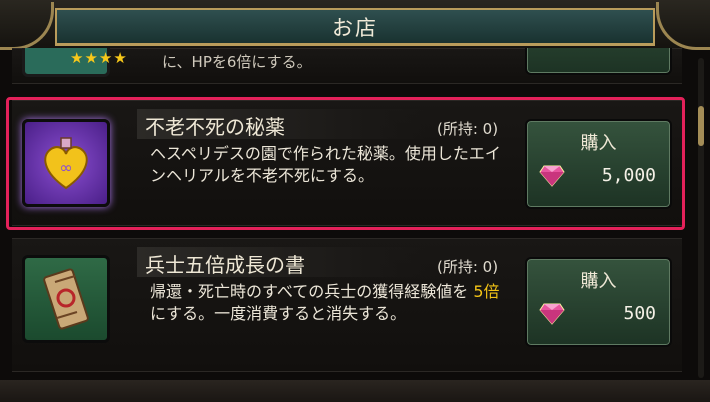 The image size is (710, 402). What do you see at coordinates (683, 26) in the screenshot?
I see `ornament-right` at bounding box center [683, 26].